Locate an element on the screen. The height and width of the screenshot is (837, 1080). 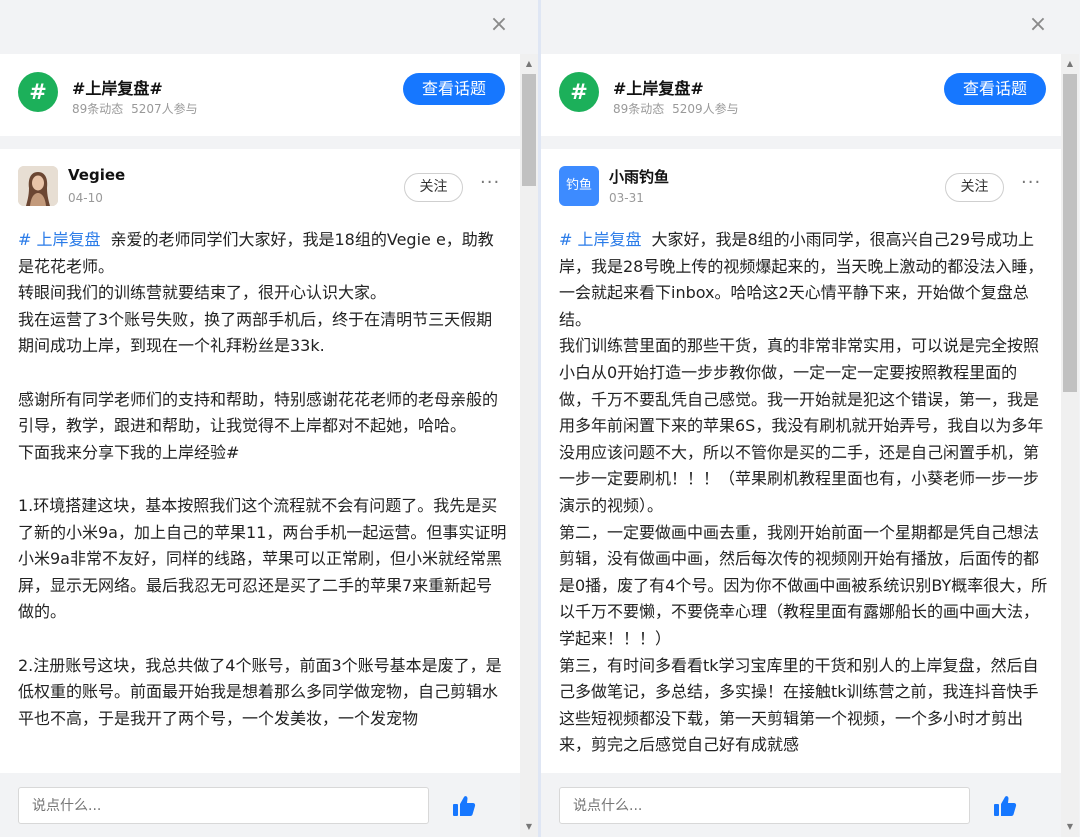
participant-count: 5207人参与 is located at coordinates (164, 109).